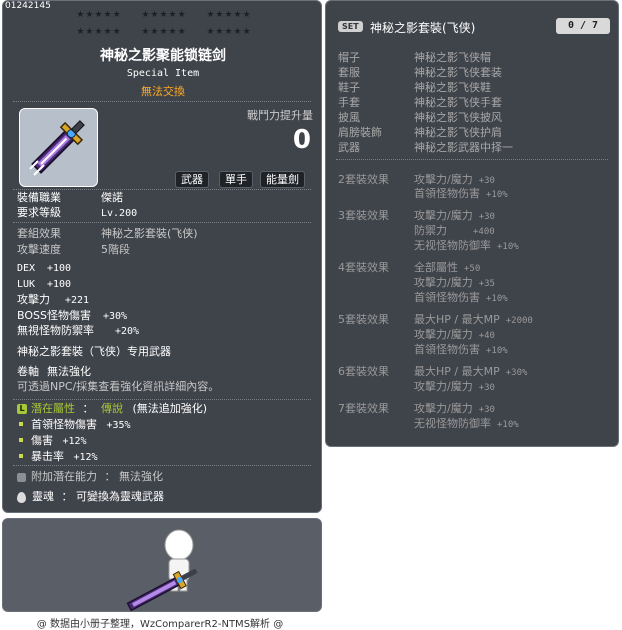  Describe the element at coordinates (472, 269) in the screenshot. I see `effect-value: +50` at that location.